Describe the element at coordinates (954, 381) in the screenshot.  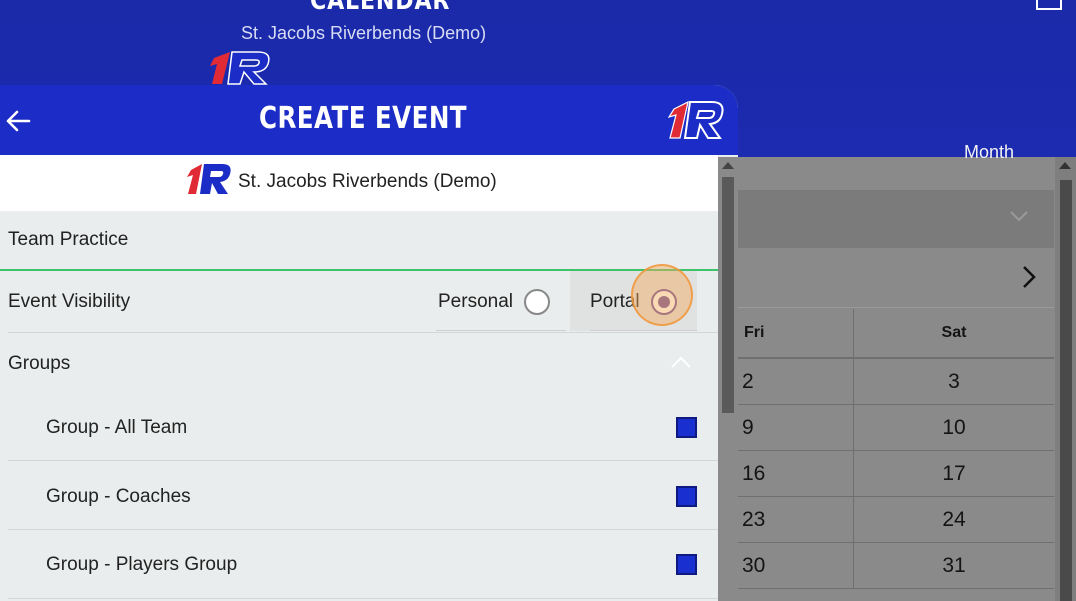
I see `calendar-day: 3` at that location.